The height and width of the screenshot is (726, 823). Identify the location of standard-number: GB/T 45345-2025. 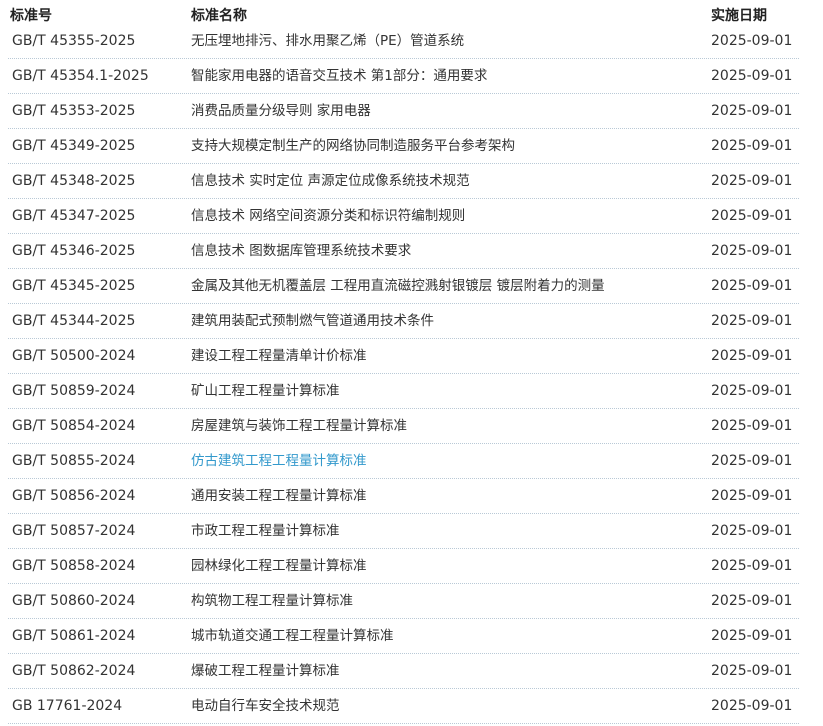
(74, 286).